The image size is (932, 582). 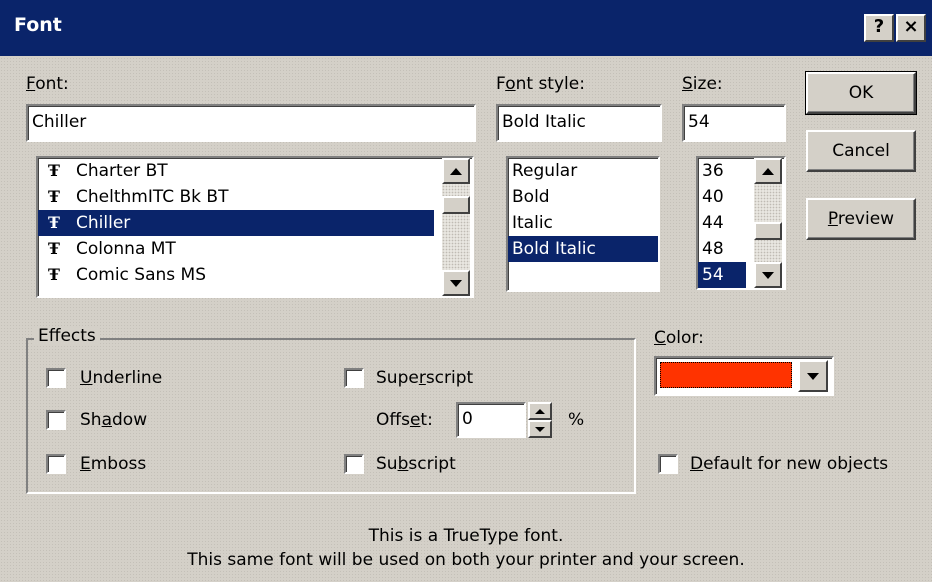 I want to click on superscript-checkbox, so click(x=354, y=378).